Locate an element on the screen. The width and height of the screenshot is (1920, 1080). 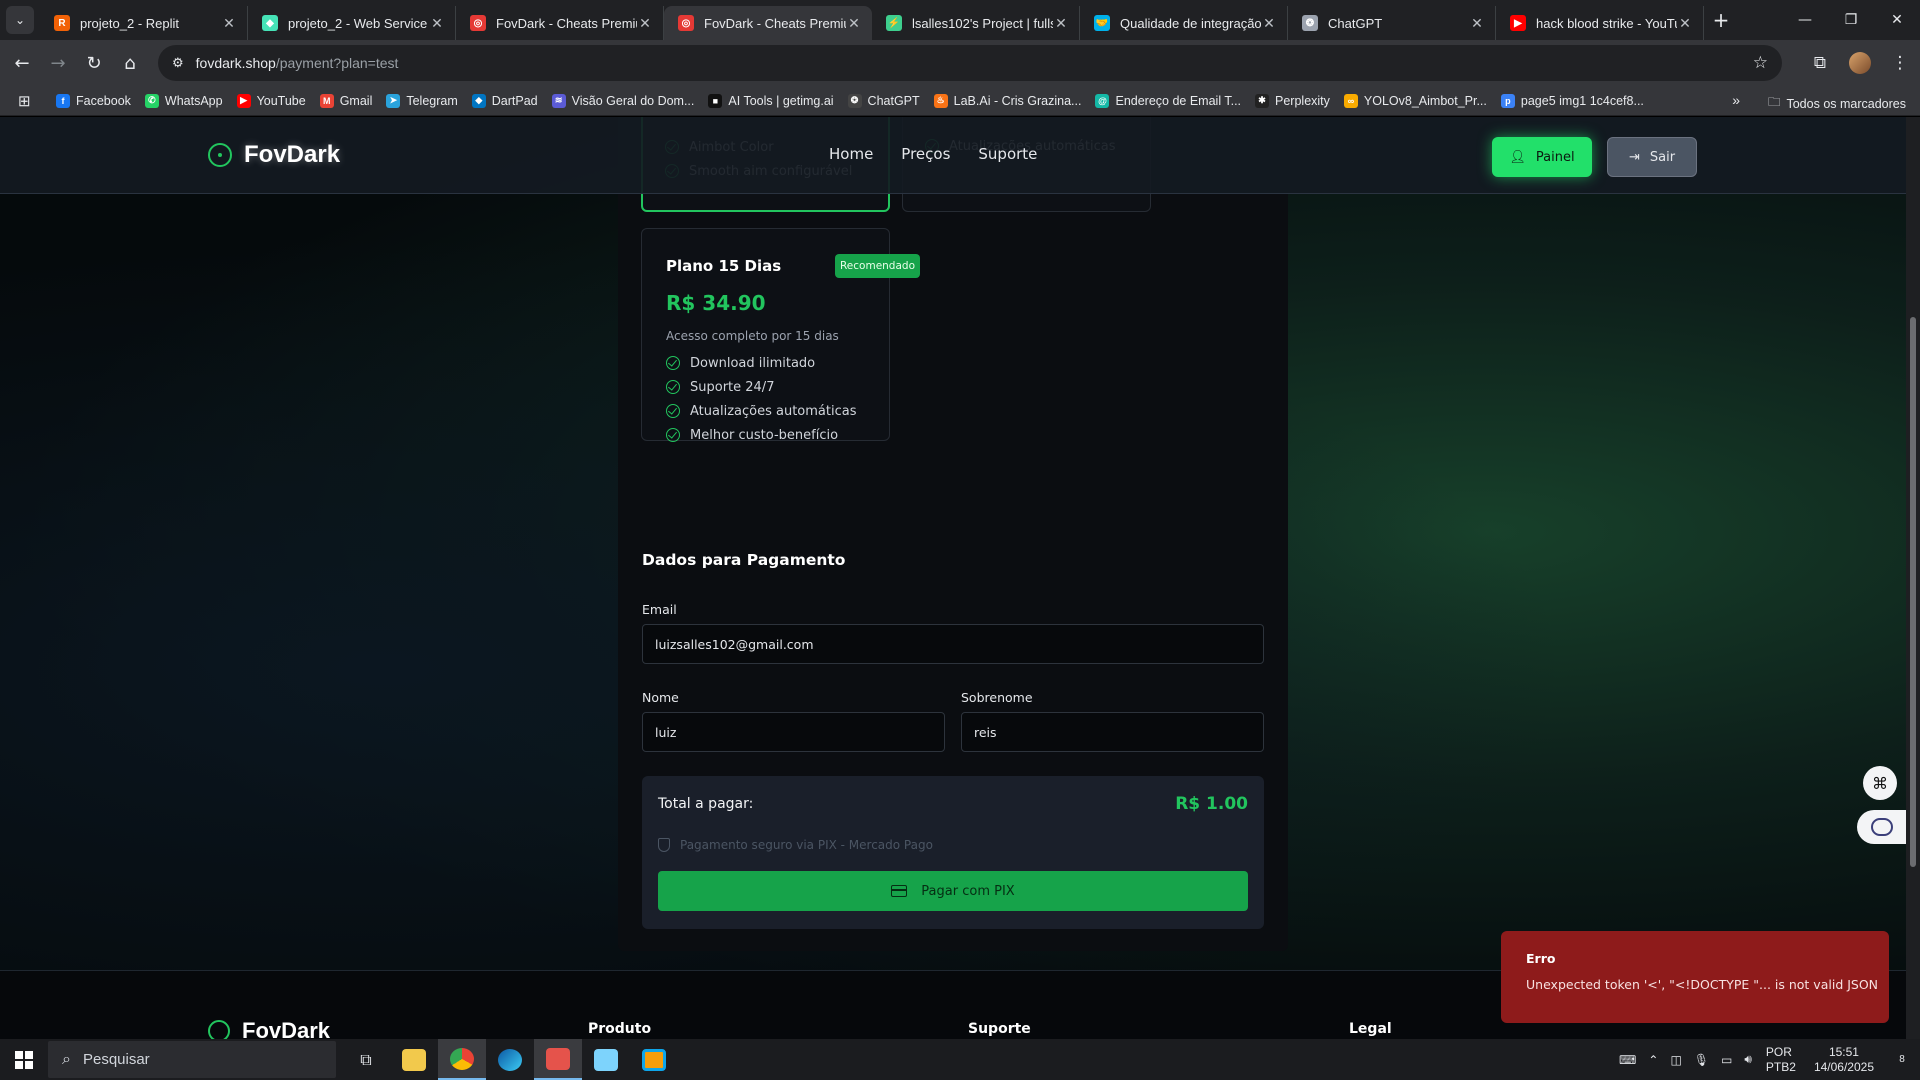
email-field is located at coordinates (953, 644).